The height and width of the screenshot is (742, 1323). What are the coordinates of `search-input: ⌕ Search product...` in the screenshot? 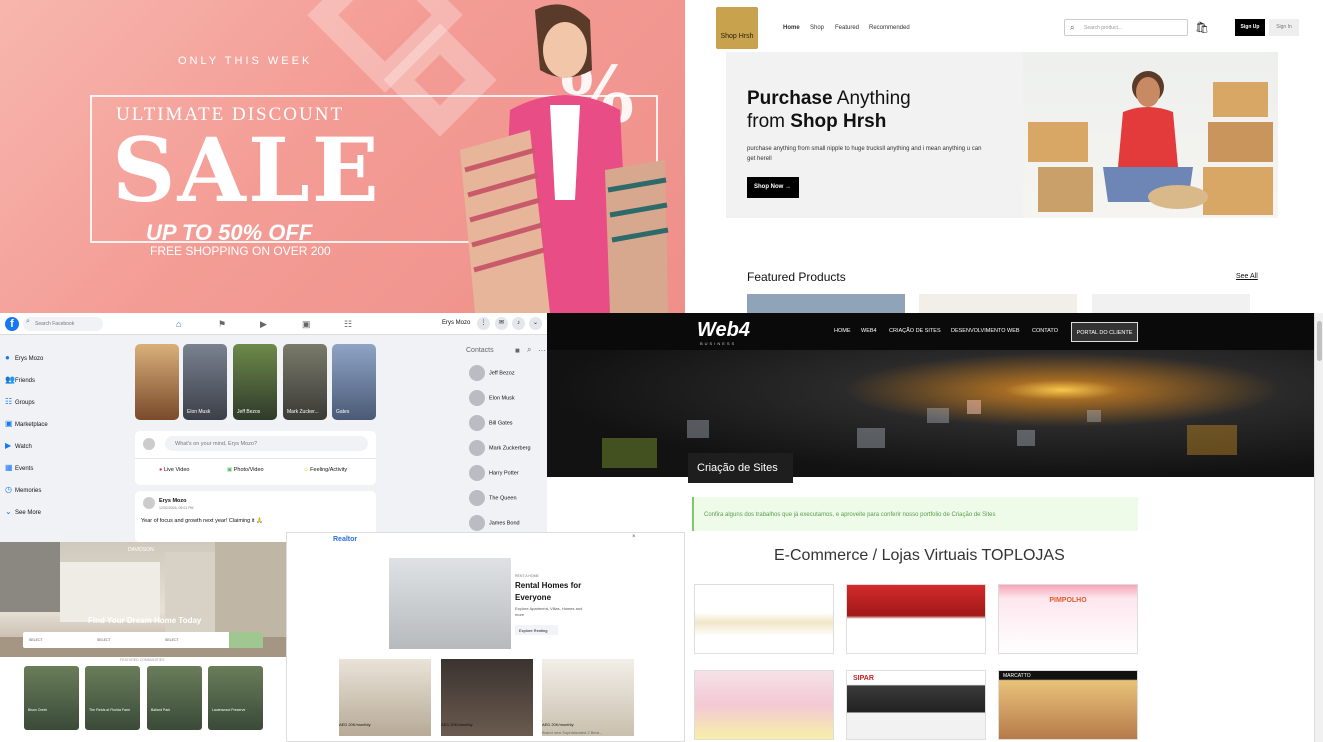 It's located at (1126, 27).